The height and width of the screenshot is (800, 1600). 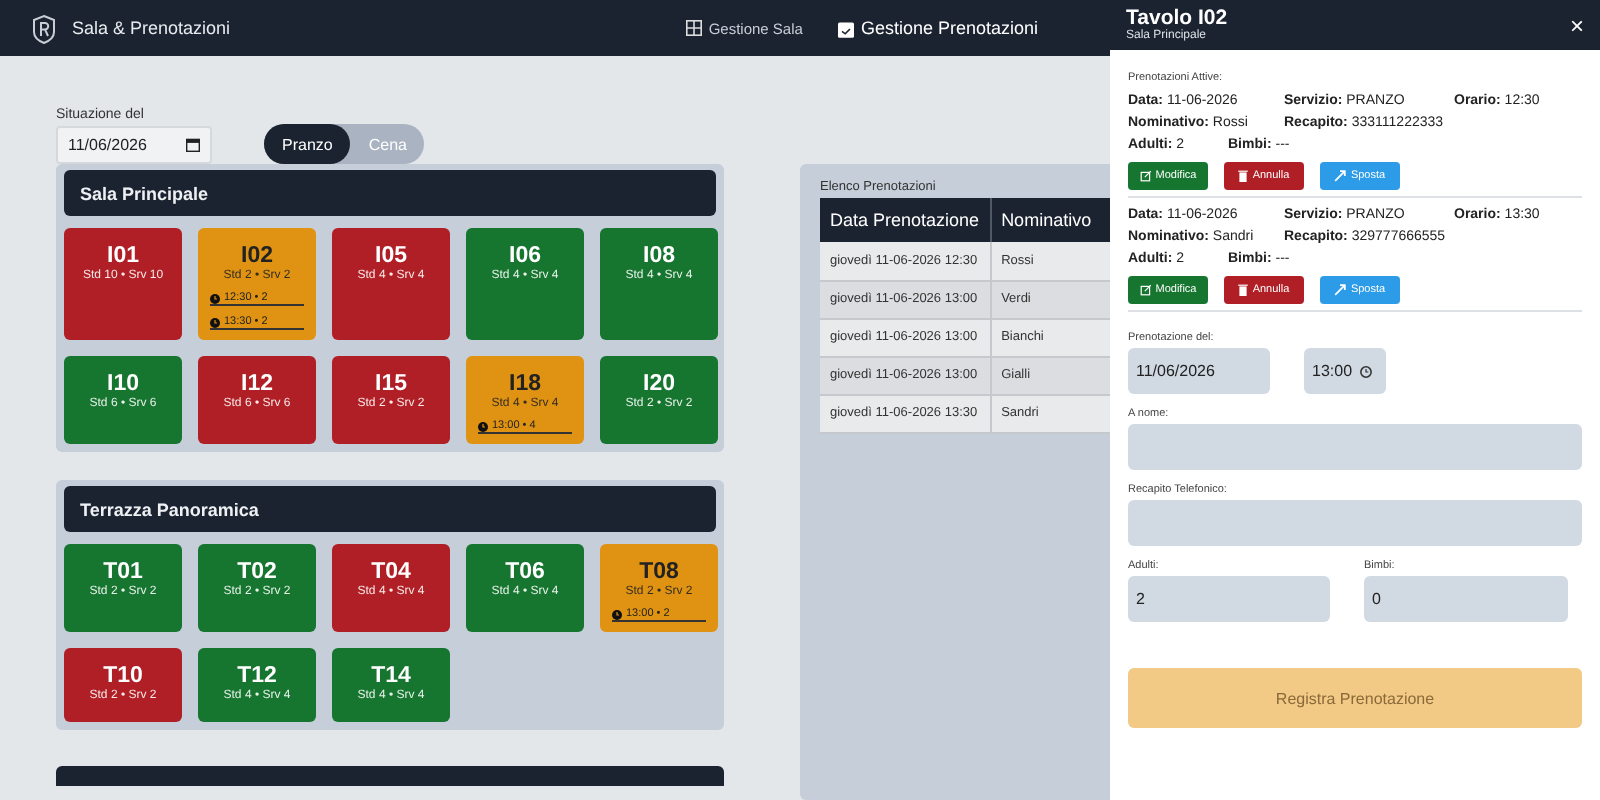 I want to click on app-title: Sala & Prenotazioni, so click(x=151, y=28).